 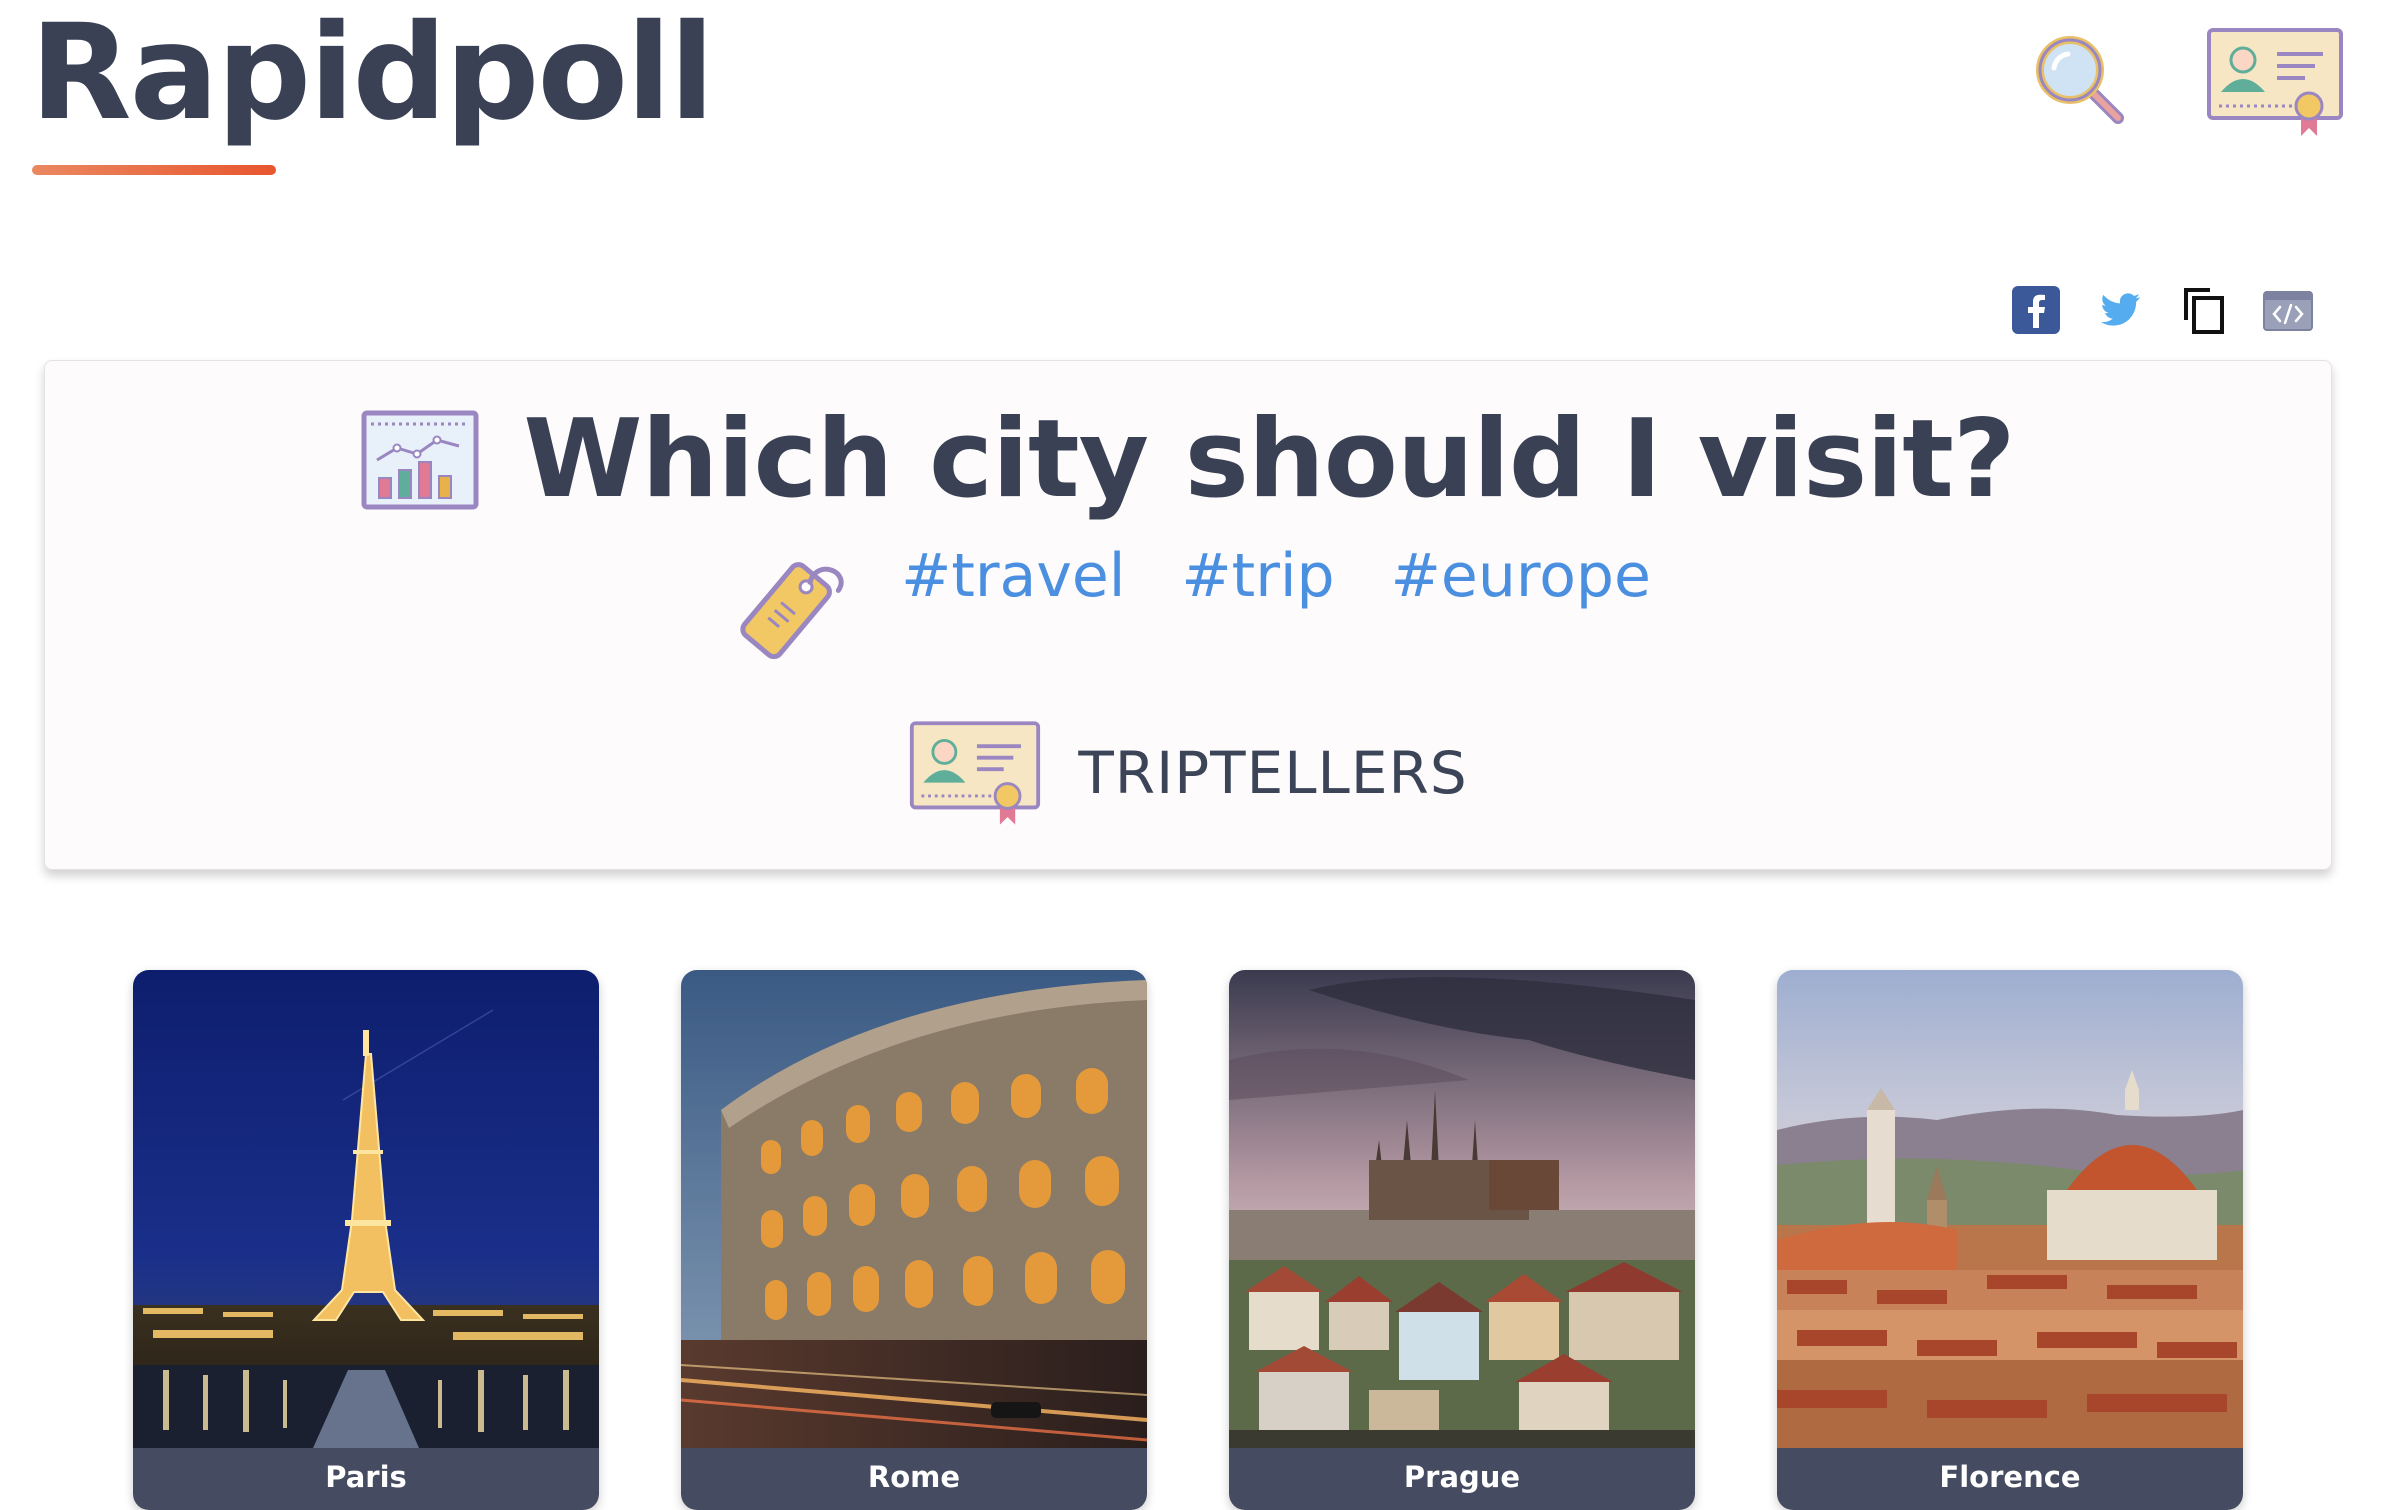 I want to click on florence-duomo-photo, so click(x=2010, y=1209).